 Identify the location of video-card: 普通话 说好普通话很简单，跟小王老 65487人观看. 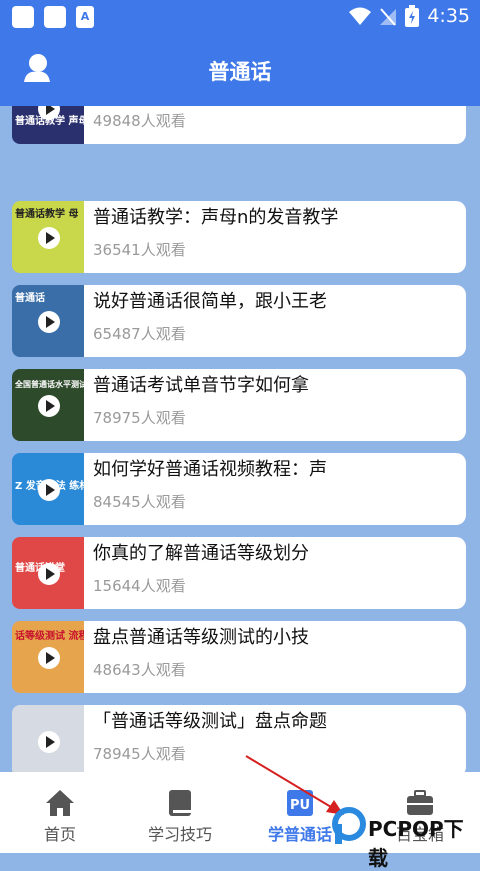
(239, 321).